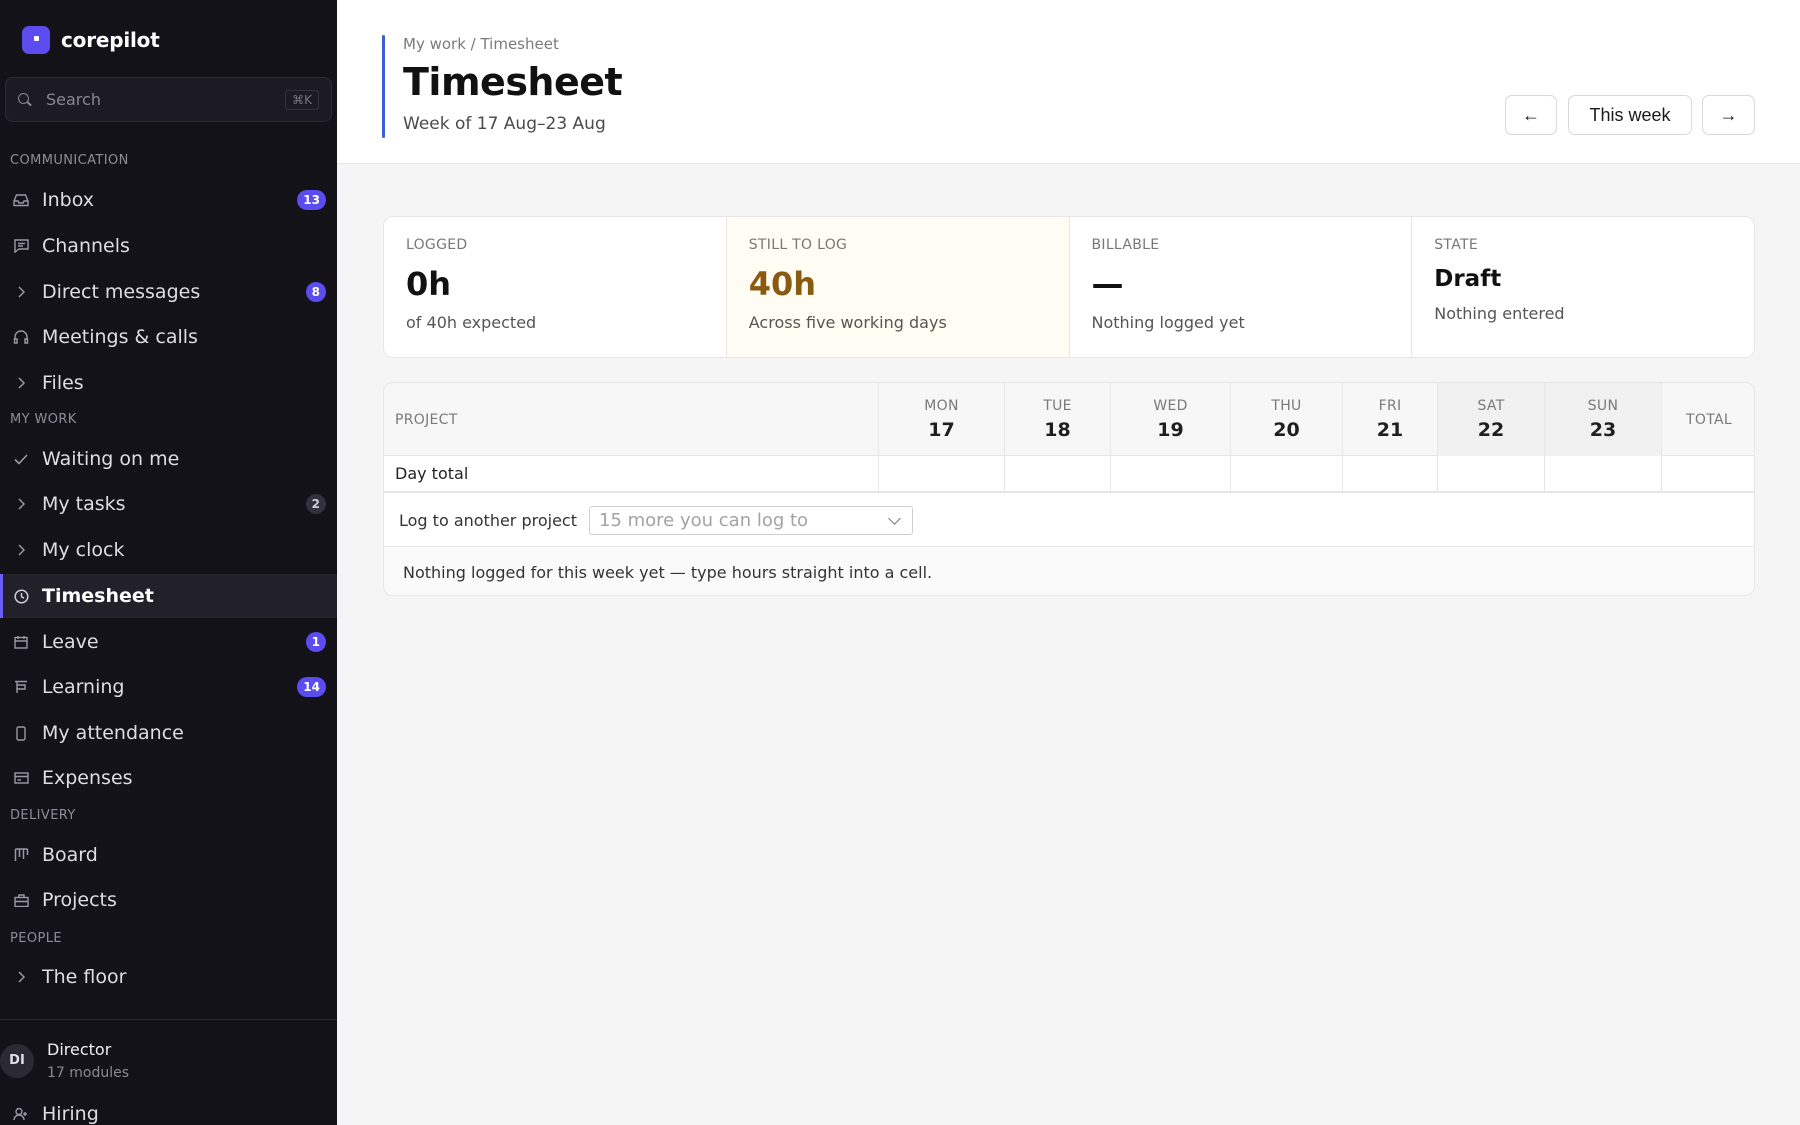 Image resolution: width=1800 pixels, height=1125 pixels. I want to click on column-day: FRI, so click(1390, 406).